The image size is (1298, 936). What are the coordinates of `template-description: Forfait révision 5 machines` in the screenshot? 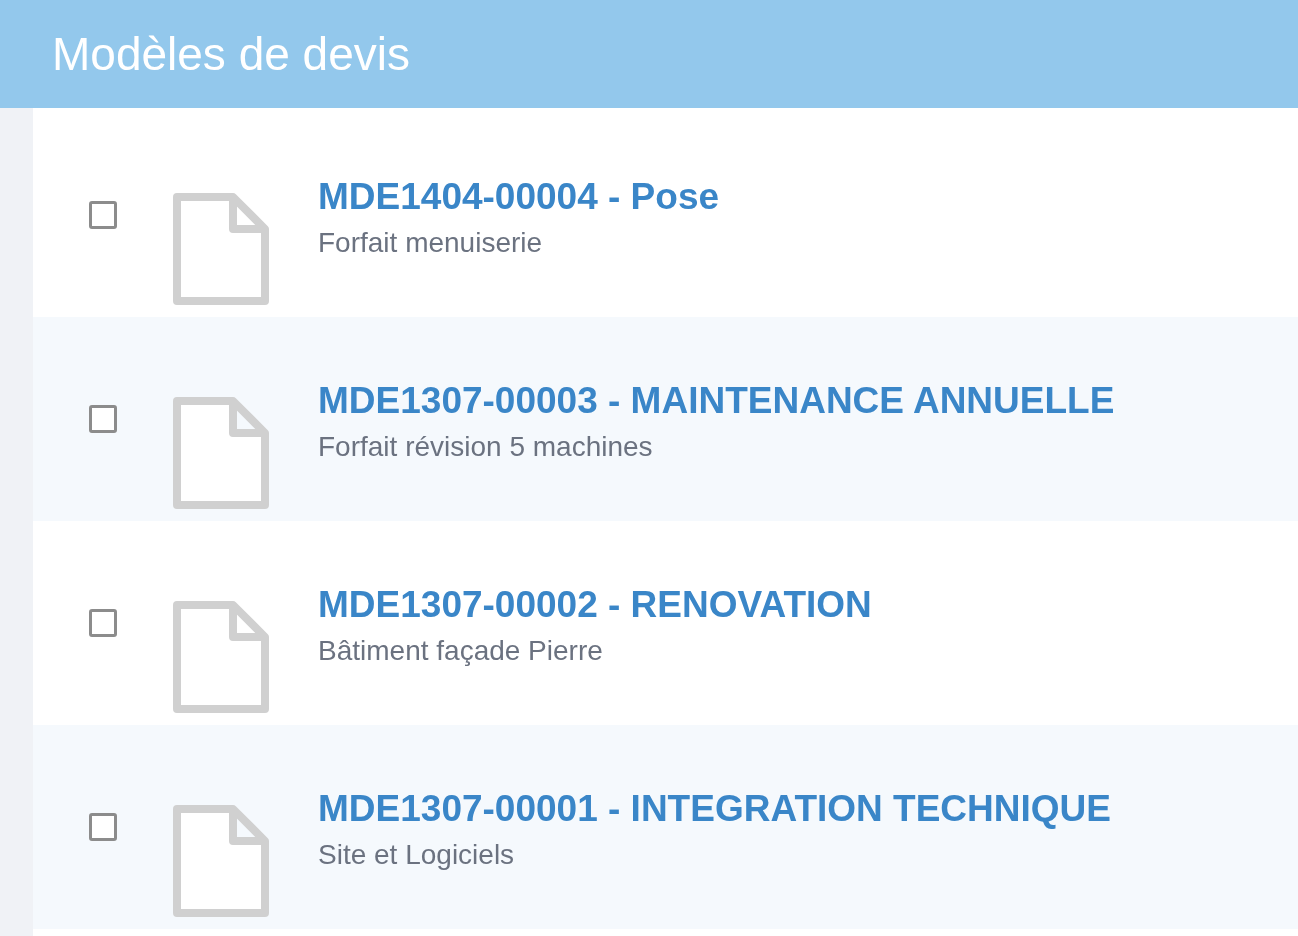 It's located at (486, 446).